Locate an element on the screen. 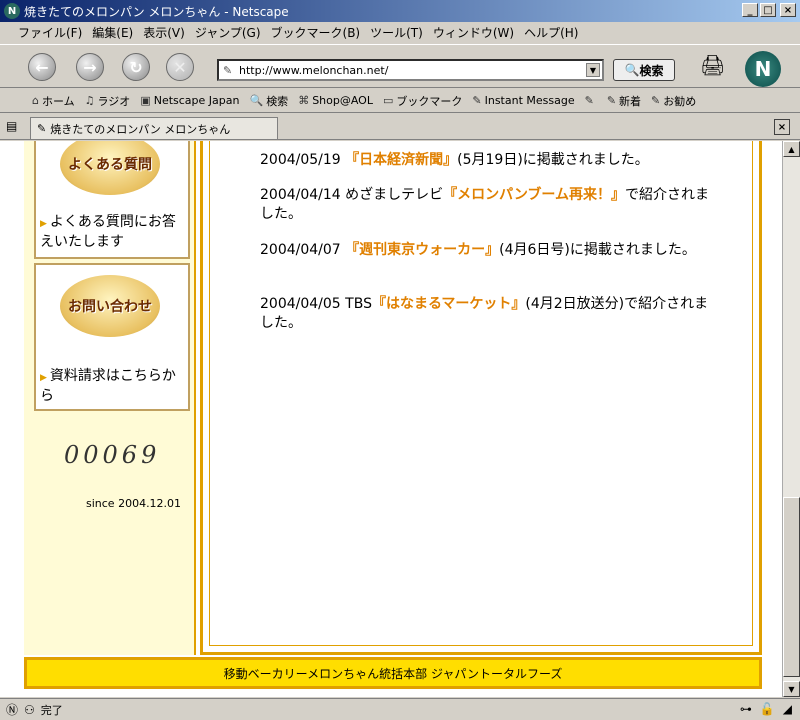 Image resolution: width=800 pixels, height=720 pixels. news-item: 2004/04/14 めざましテレビ『メロンパンブーム再来！』で紹介されました。 is located at coordinates (485, 204).